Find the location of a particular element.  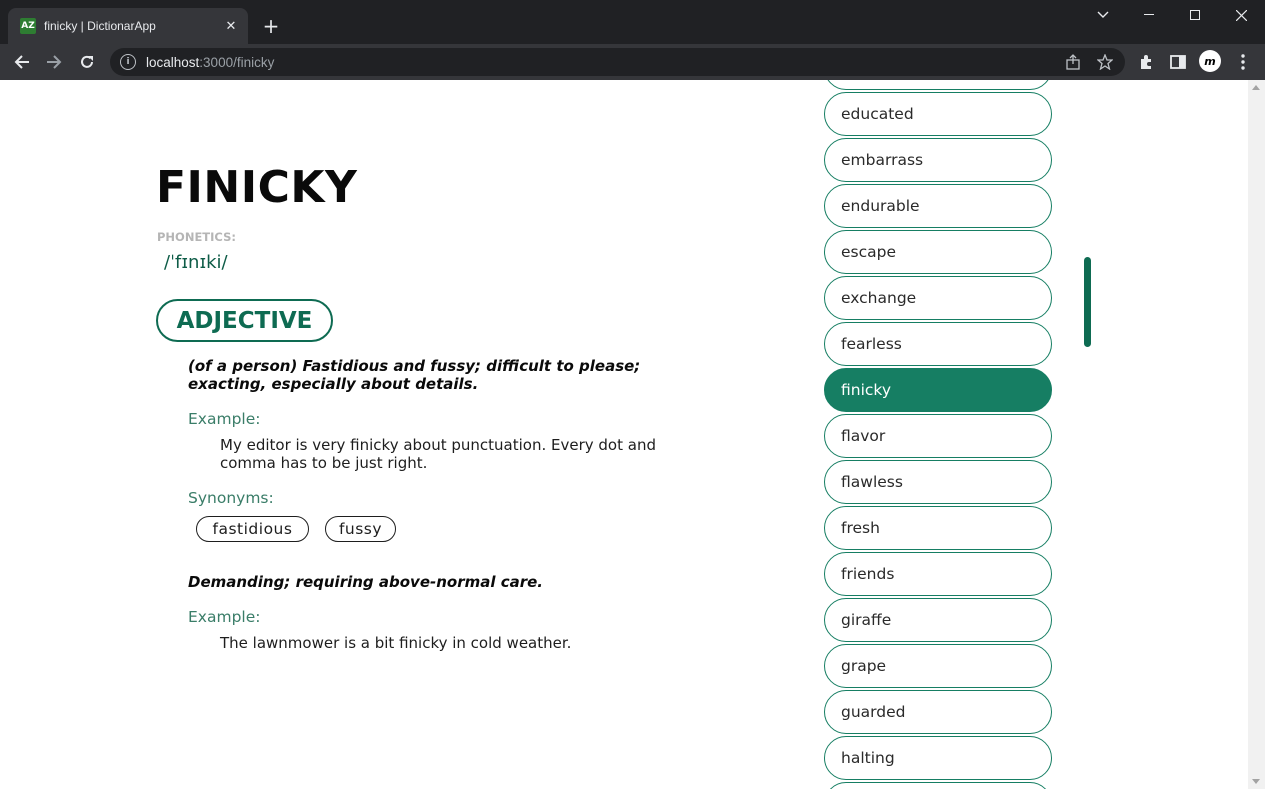

maximize-icon is located at coordinates (1195, 15).